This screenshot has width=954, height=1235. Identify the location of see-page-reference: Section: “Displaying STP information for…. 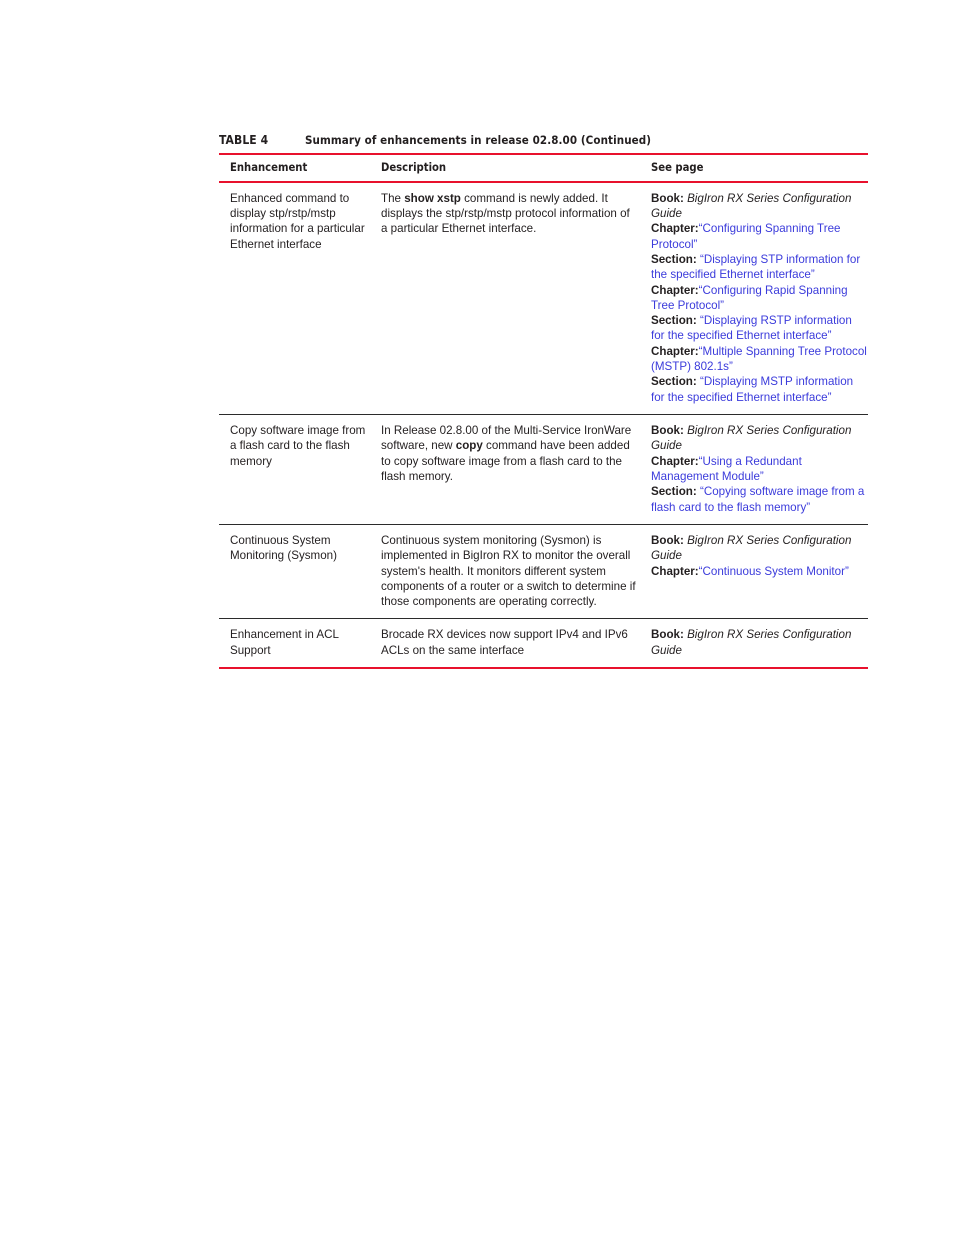
(759, 267).